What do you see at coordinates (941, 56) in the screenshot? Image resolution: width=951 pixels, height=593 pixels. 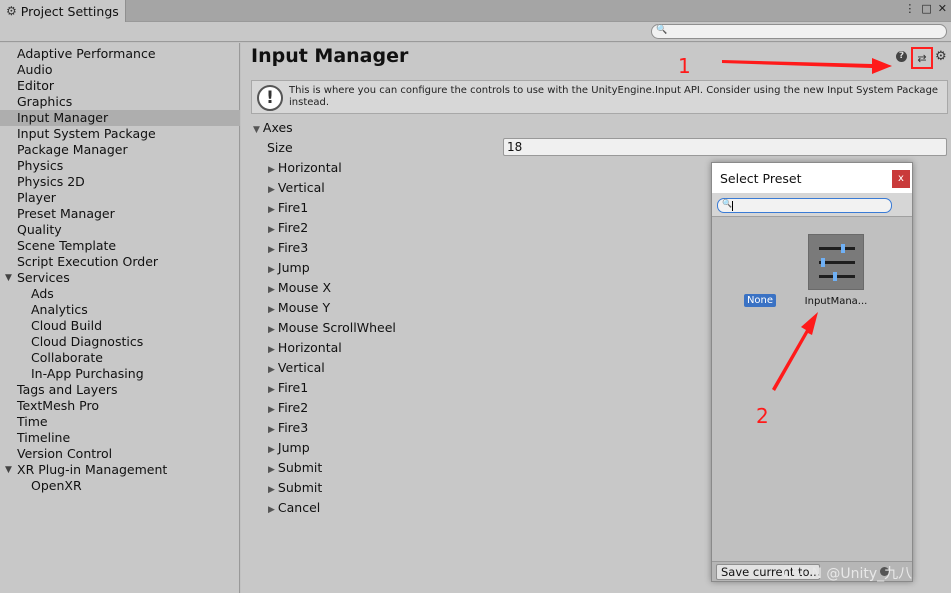 I see `settings-gear-icon: ⚙` at bounding box center [941, 56].